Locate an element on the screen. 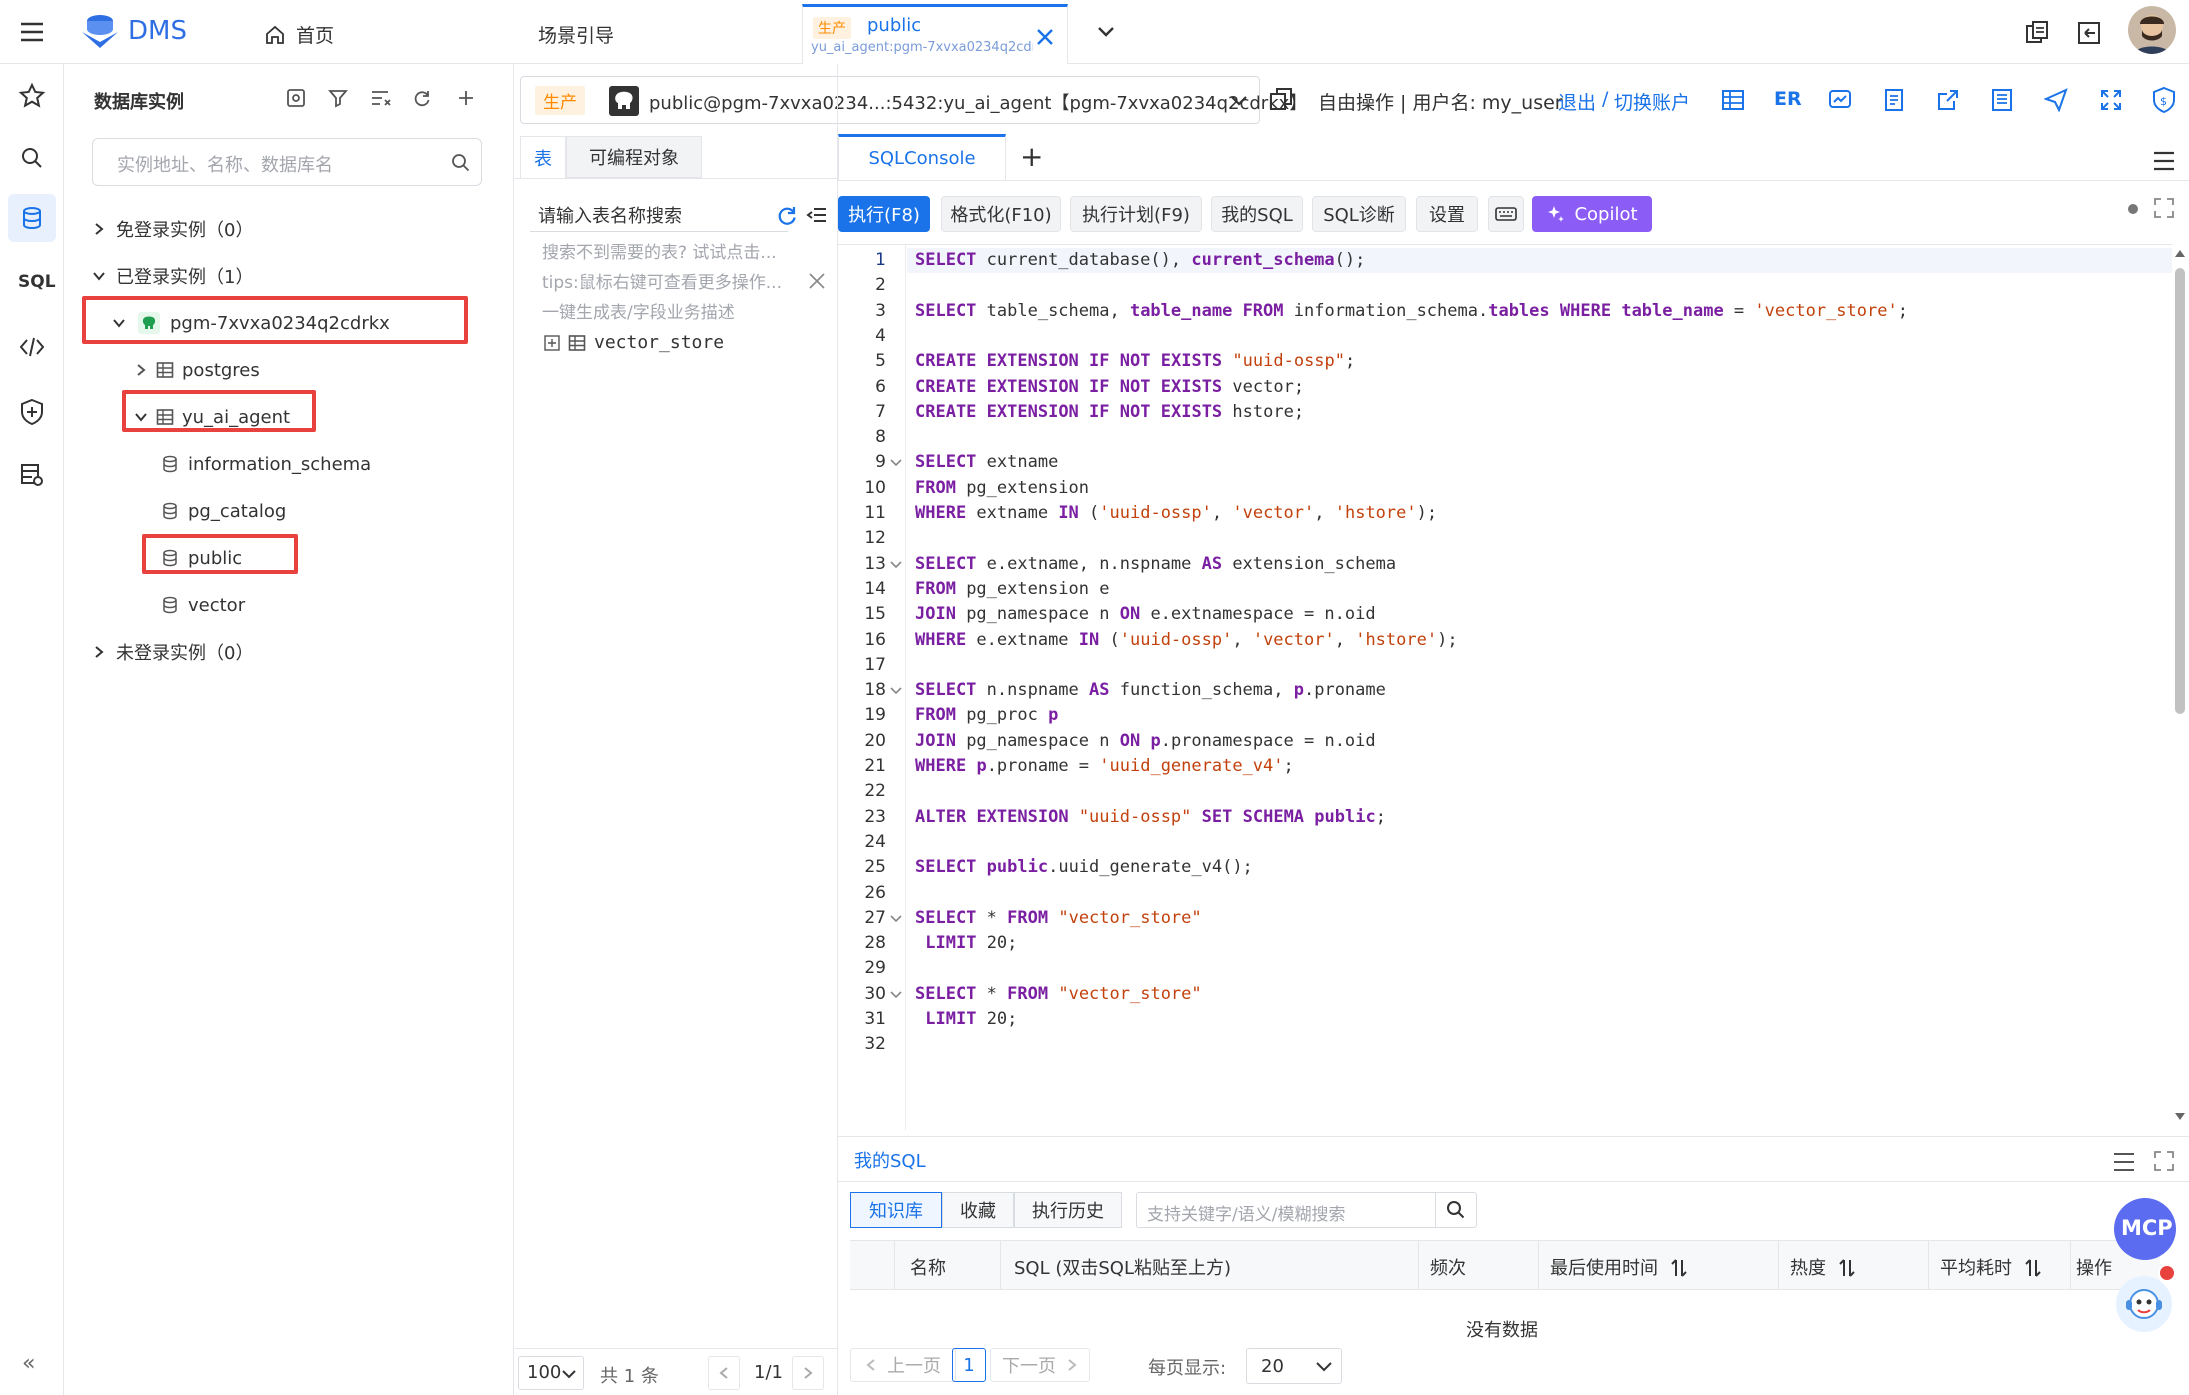 This screenshot has height=1395, width=2189. shield-icon is located at coordinates (32, 412).